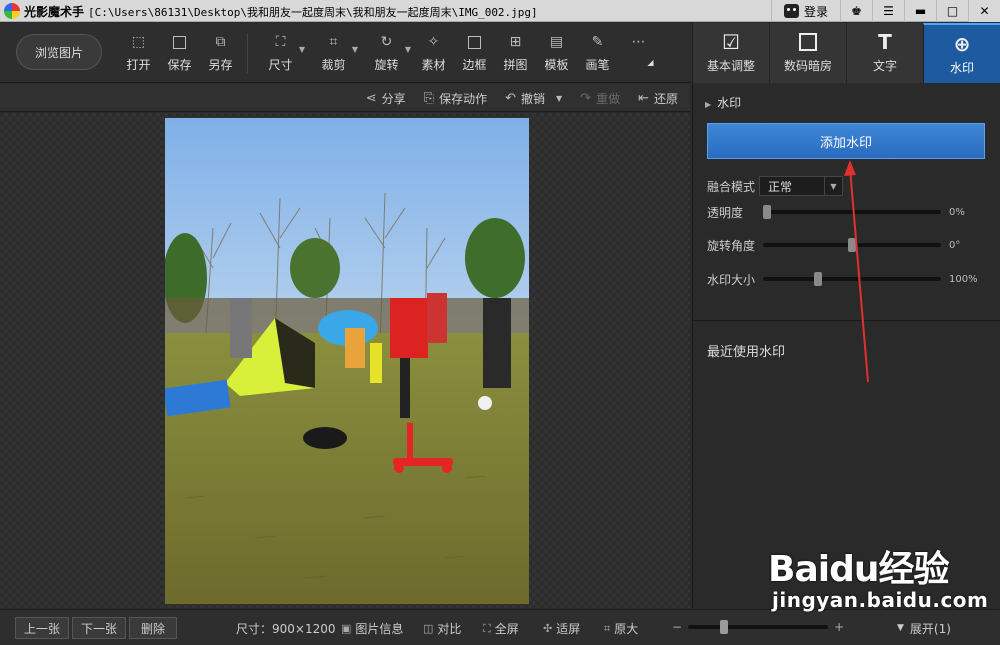 The width and height of the screenshot is (1000, 645). I want to click on undo-button: ↶ 撤销 ▼, so click(533, 98).